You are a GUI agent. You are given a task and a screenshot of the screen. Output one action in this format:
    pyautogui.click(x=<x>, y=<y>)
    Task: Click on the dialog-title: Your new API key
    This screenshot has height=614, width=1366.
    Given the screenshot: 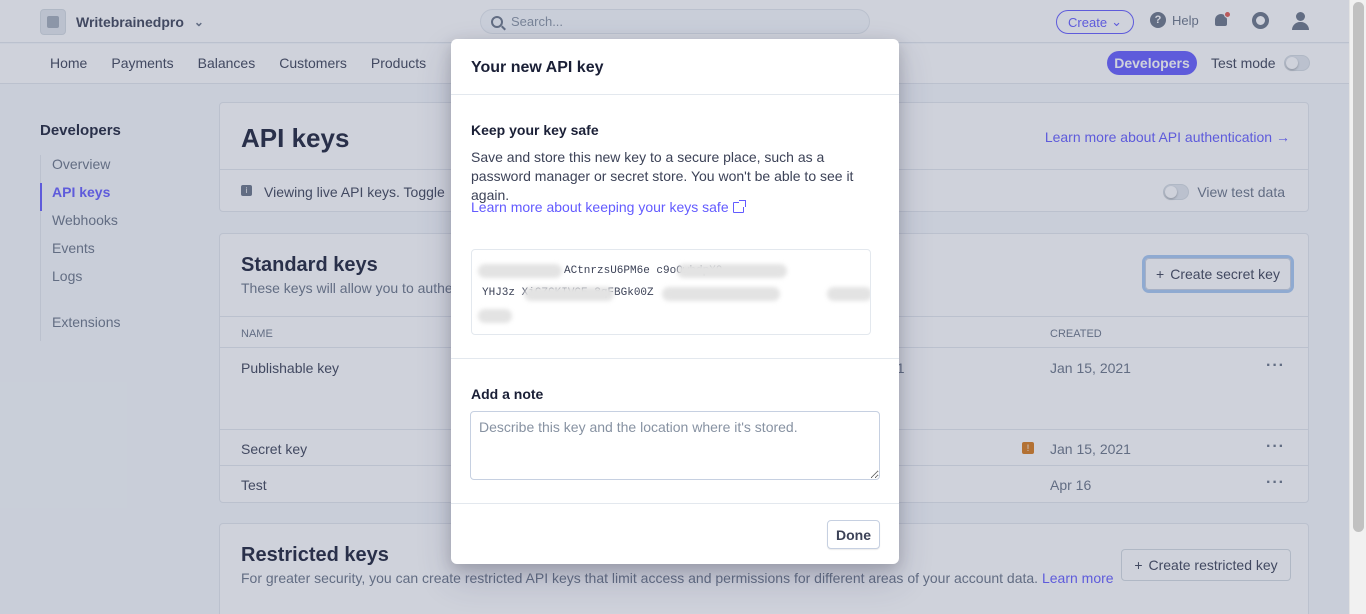 What is the action you would take?
    pyautogui.click(x=537, y=67)
    